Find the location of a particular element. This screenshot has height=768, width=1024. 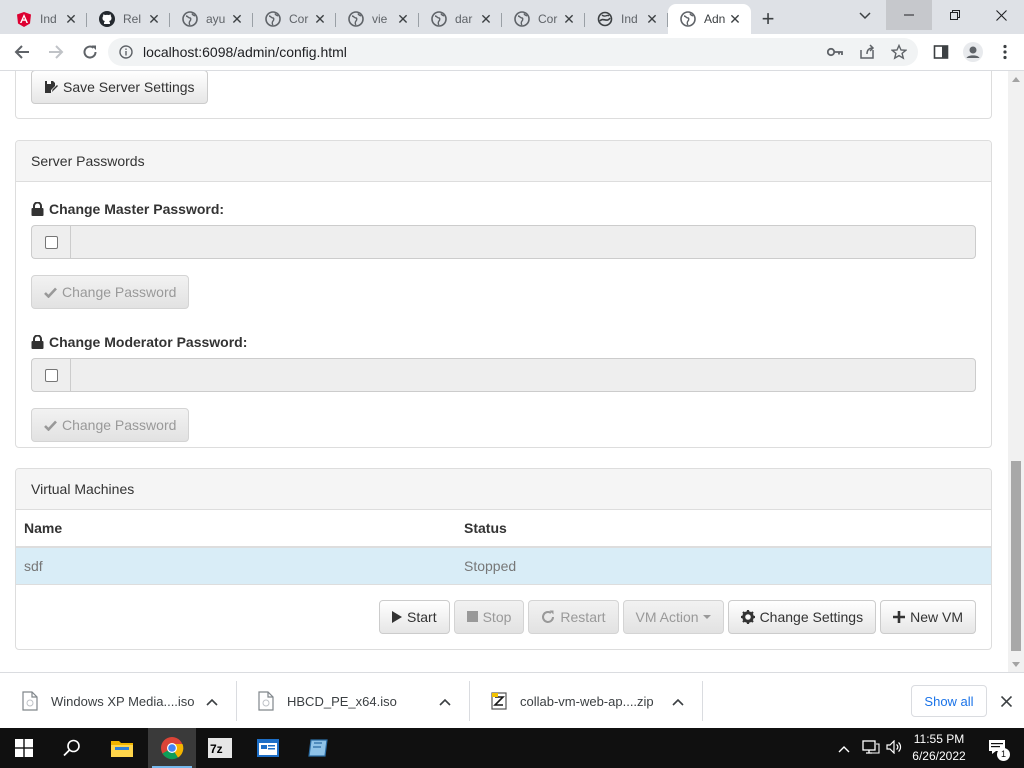

bookmark-star-icon is located at coordinates (899, 52).